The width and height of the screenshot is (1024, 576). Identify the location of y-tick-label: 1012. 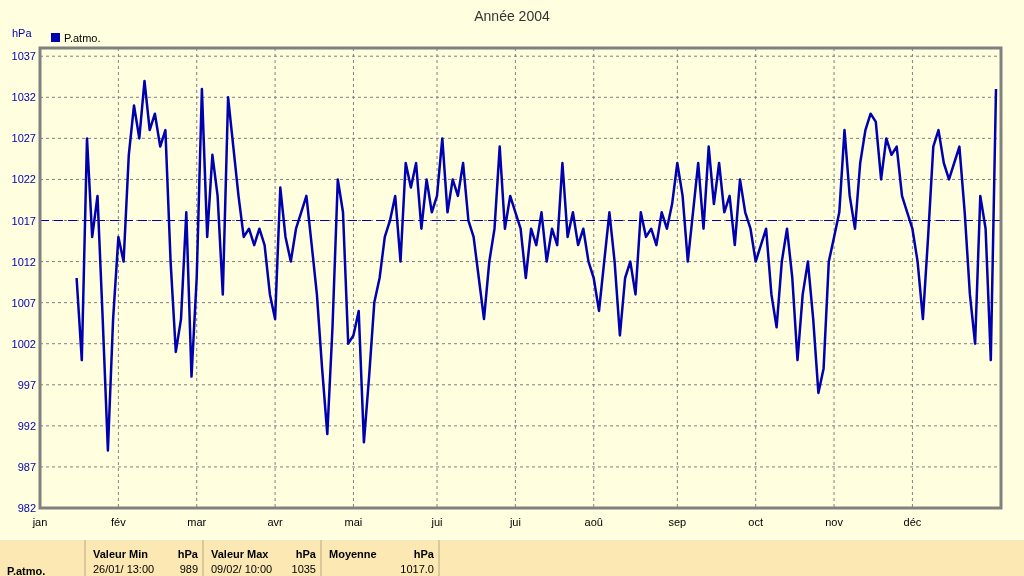
(23, 261).